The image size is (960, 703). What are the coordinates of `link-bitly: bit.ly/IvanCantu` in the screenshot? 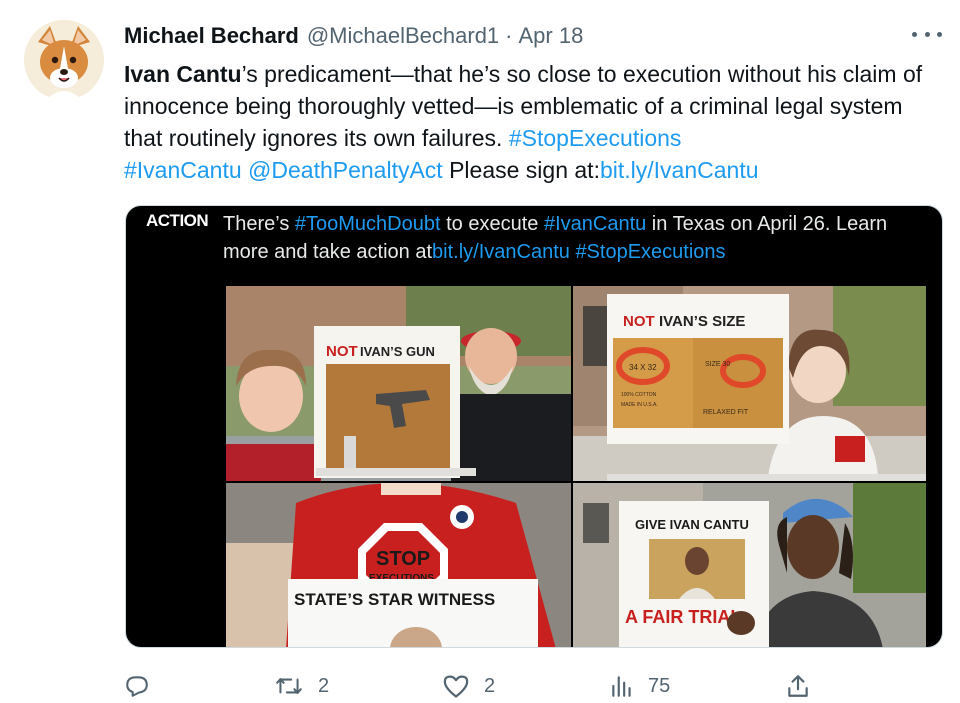 It's located at (679, 170).